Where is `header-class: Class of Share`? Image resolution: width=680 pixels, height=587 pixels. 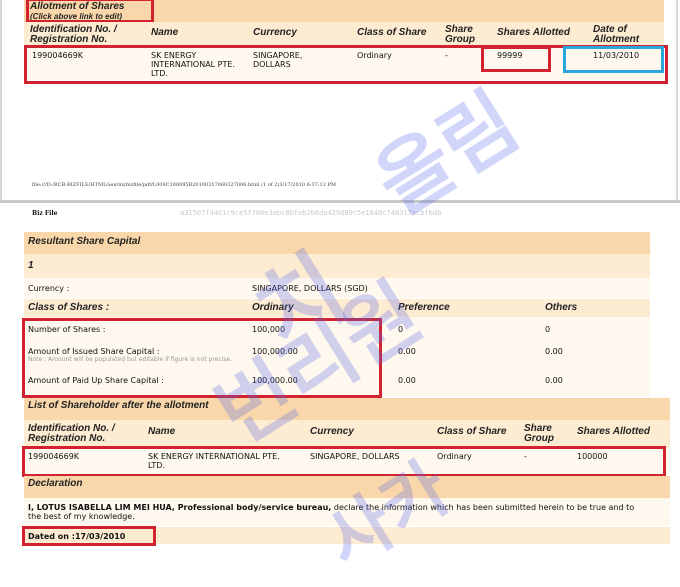
header-class: Class of Share is located at coordinates (392, 32).